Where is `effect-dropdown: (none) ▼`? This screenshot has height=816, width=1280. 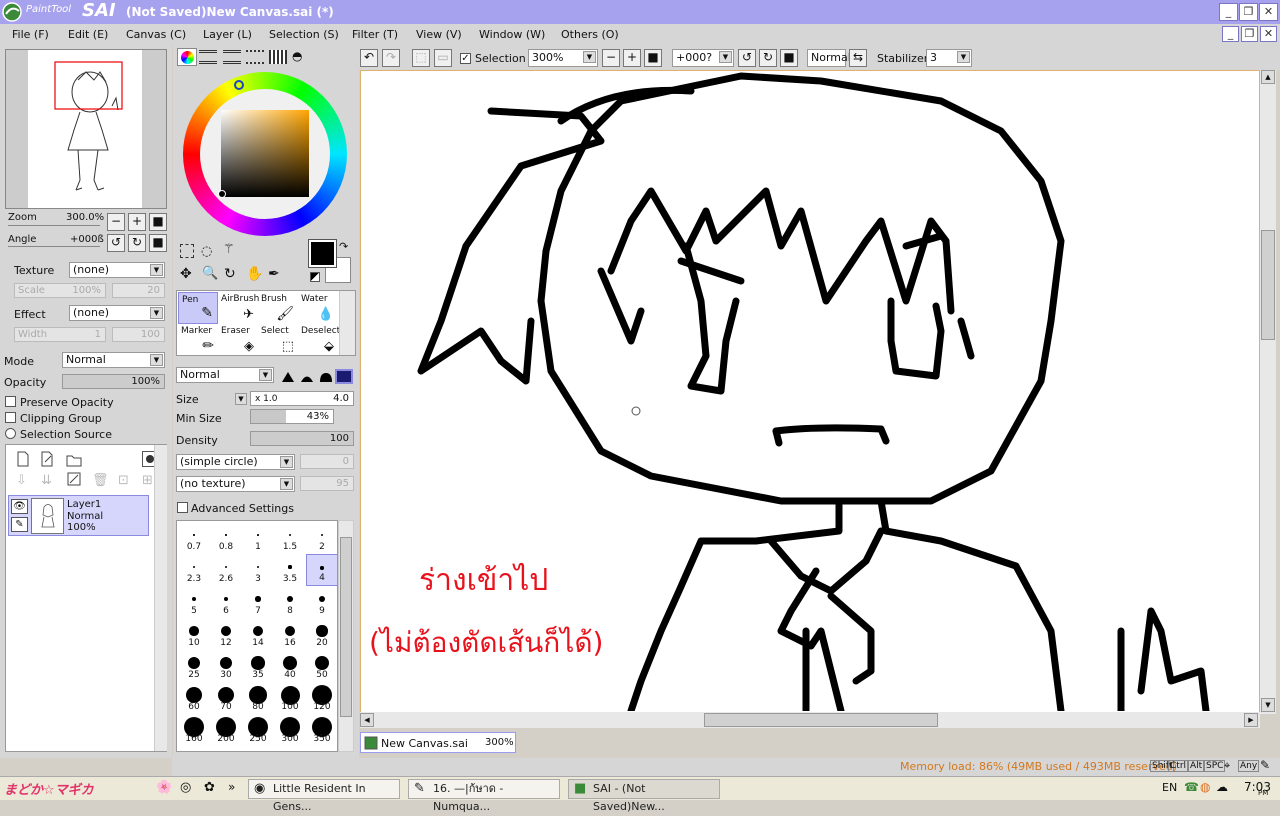
effect-dropdown: (none) ▼ is located at coordinates (117, 313).